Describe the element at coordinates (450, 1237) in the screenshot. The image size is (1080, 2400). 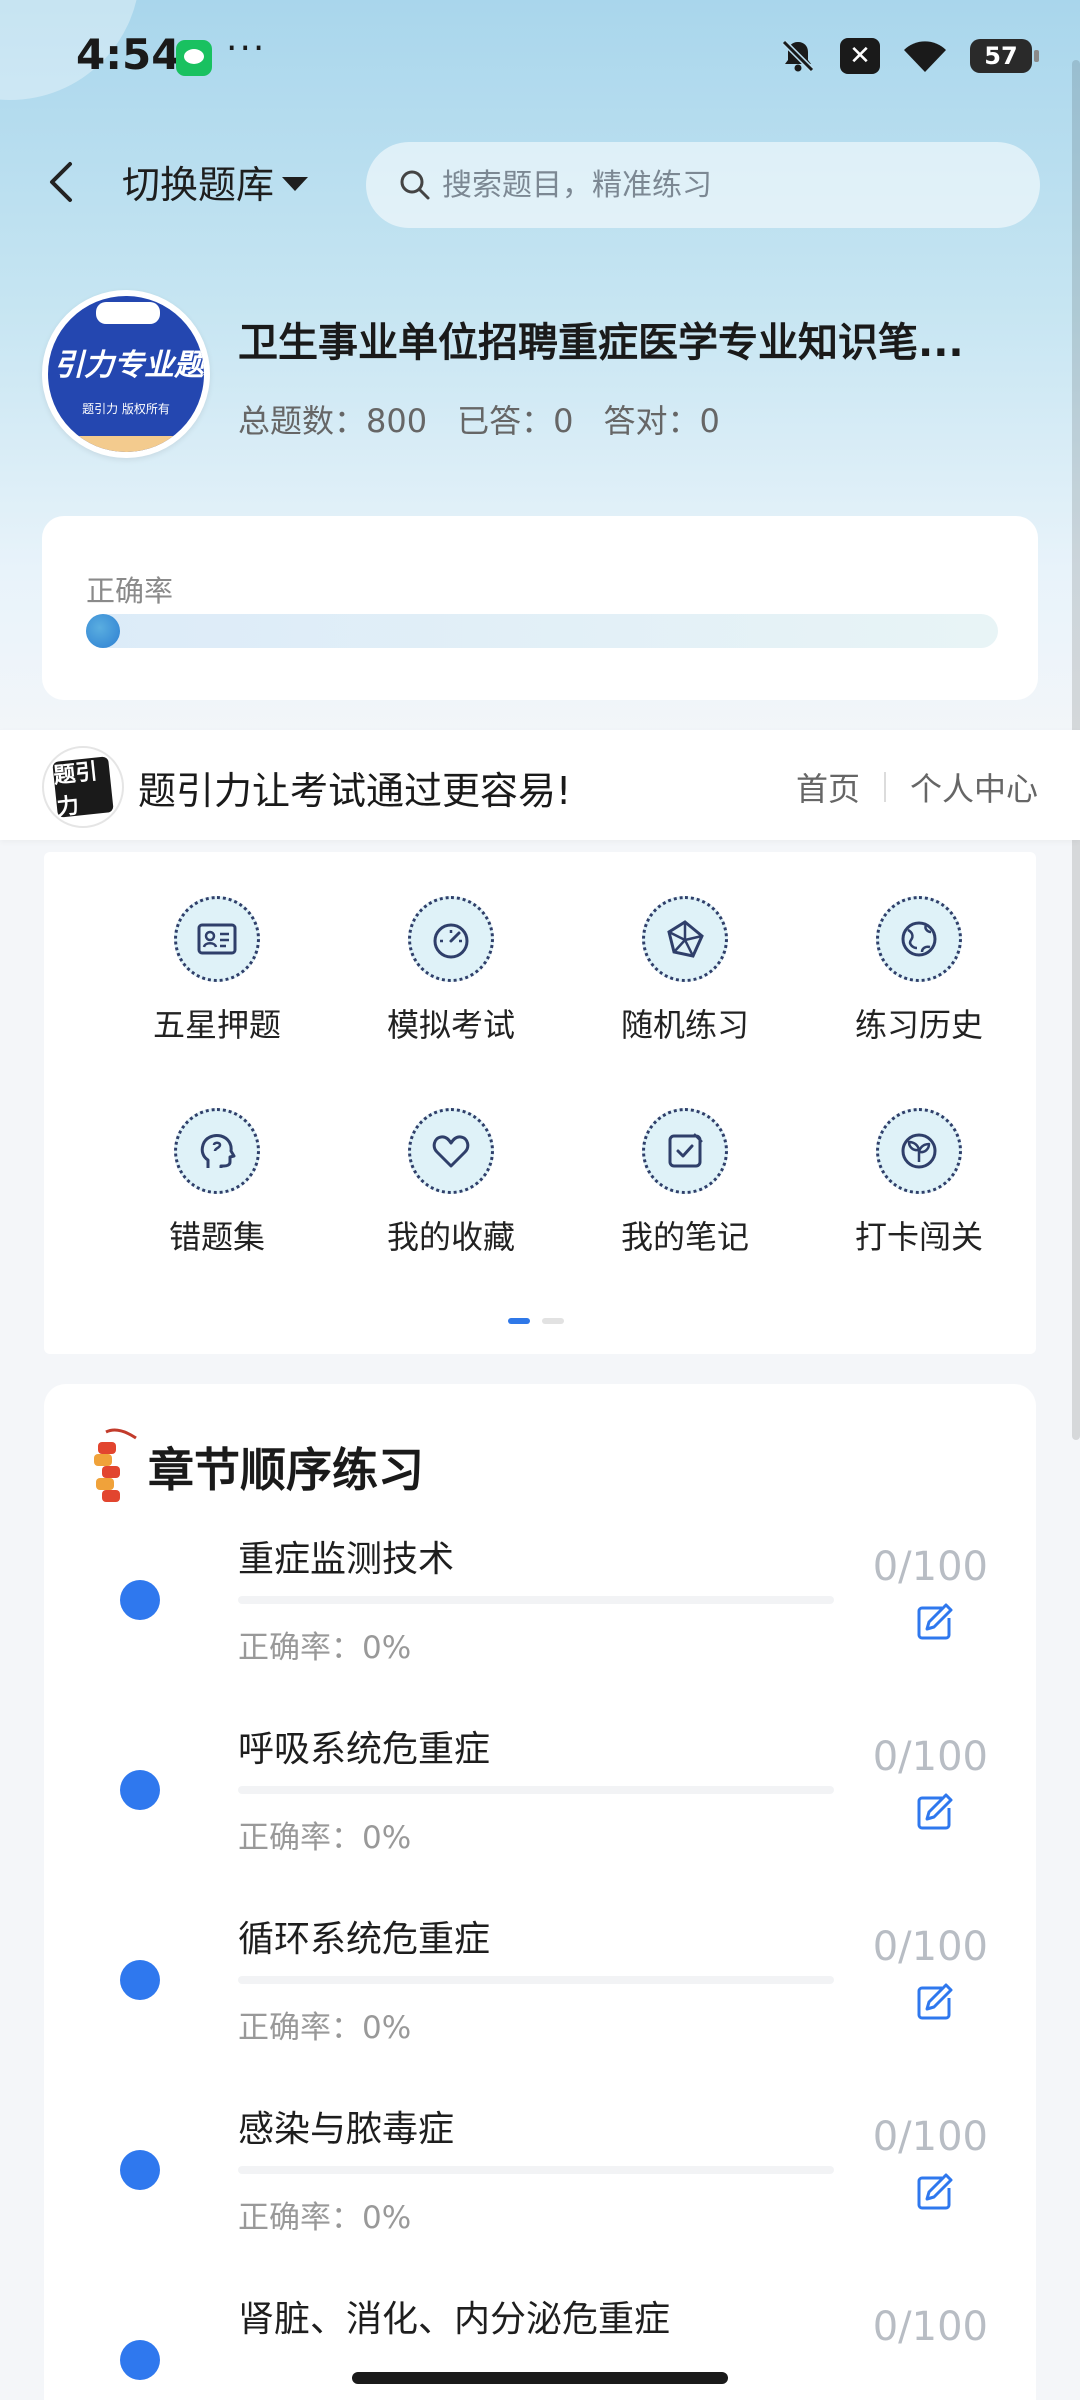
I see `feature-label: 我的收藏` at that location.